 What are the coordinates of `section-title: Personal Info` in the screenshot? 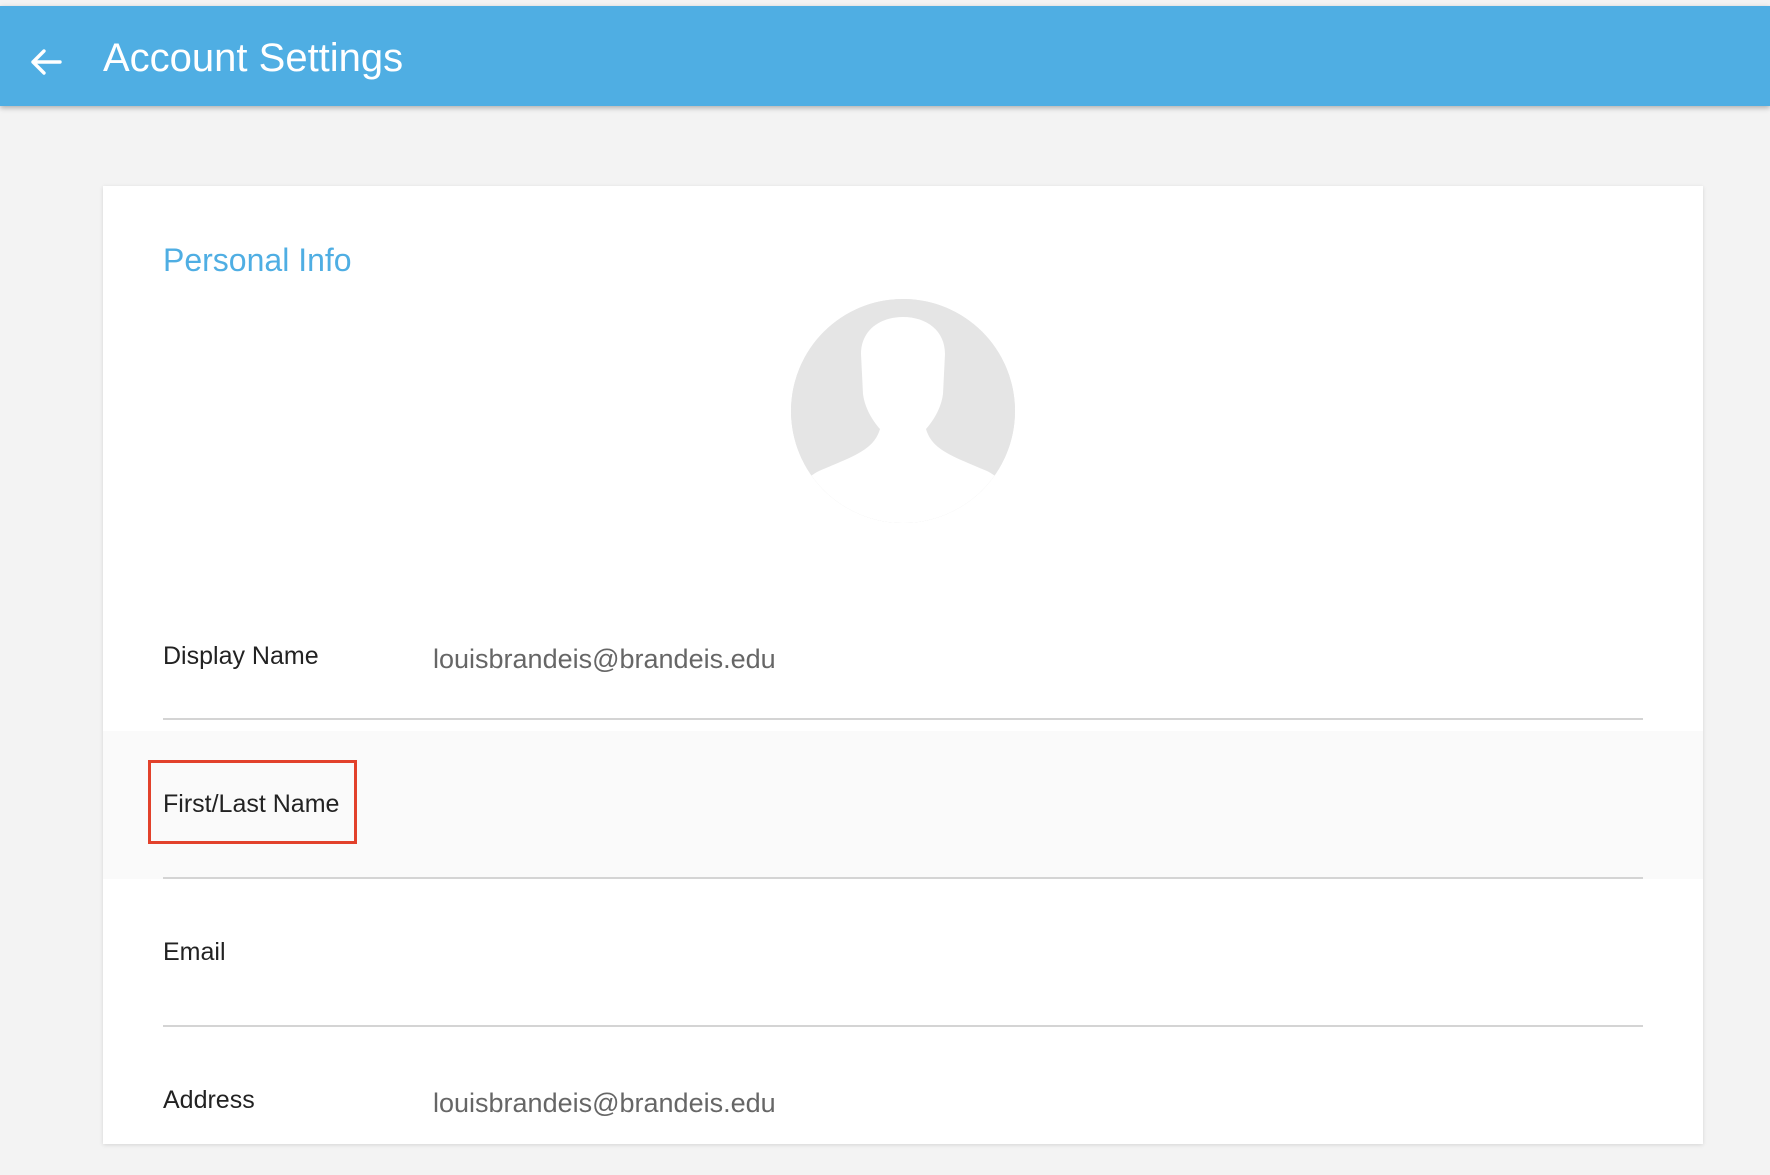 It's located at (257, 260).